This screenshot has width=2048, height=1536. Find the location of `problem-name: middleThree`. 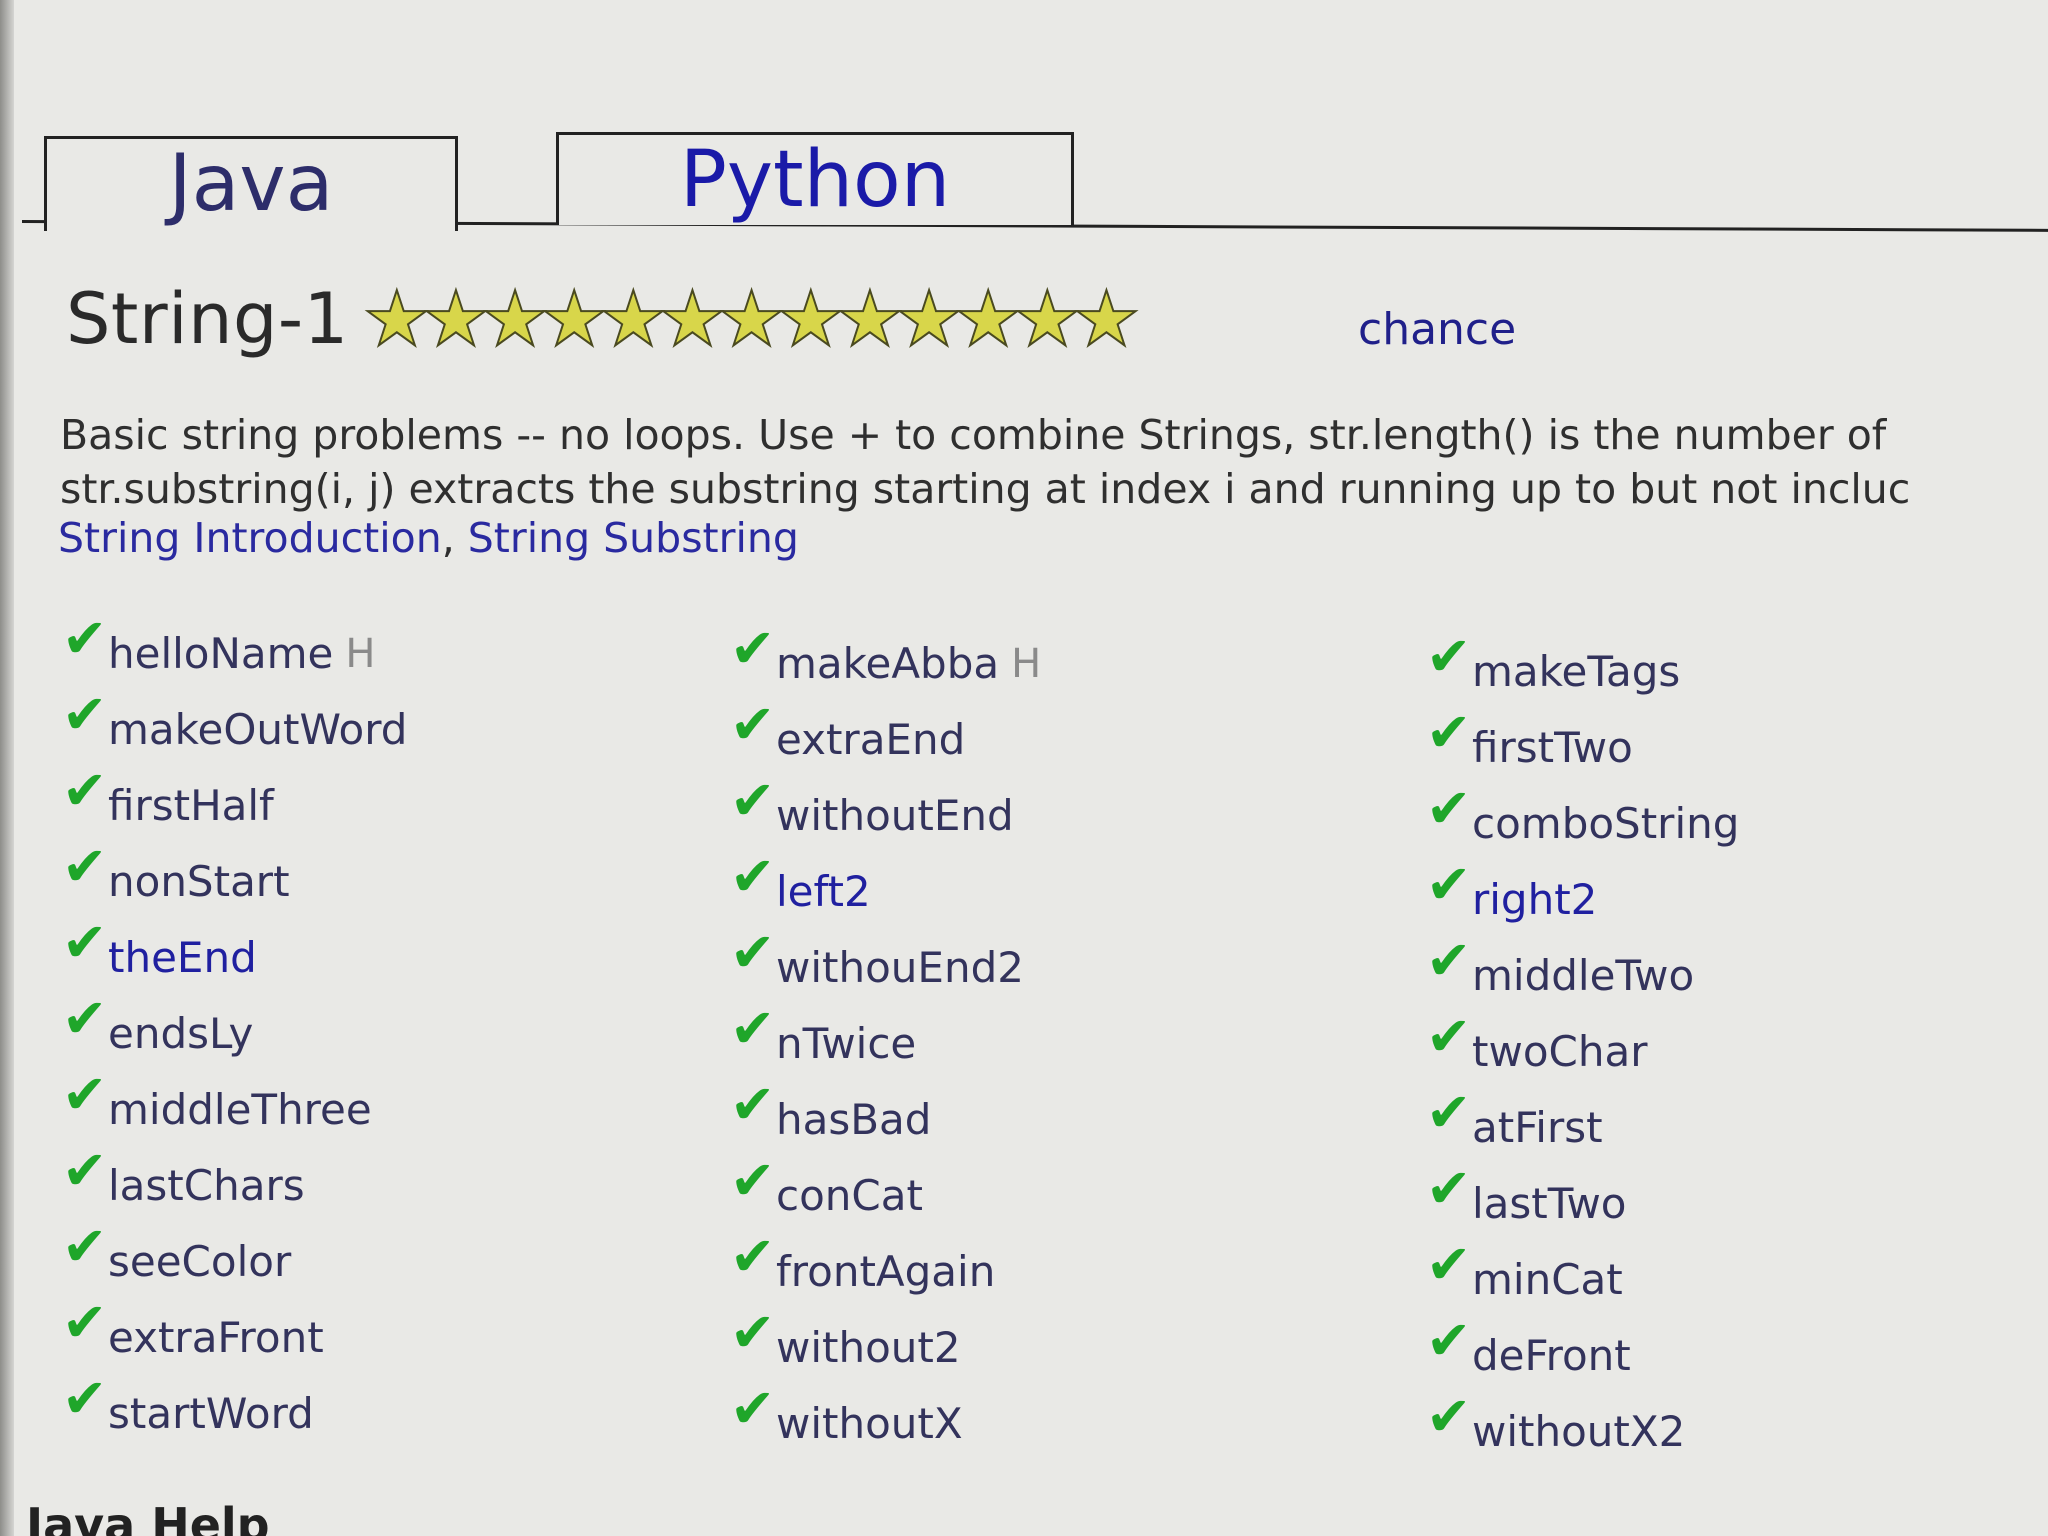

problem-name: middleThree is located at coordinates (240, 1109).